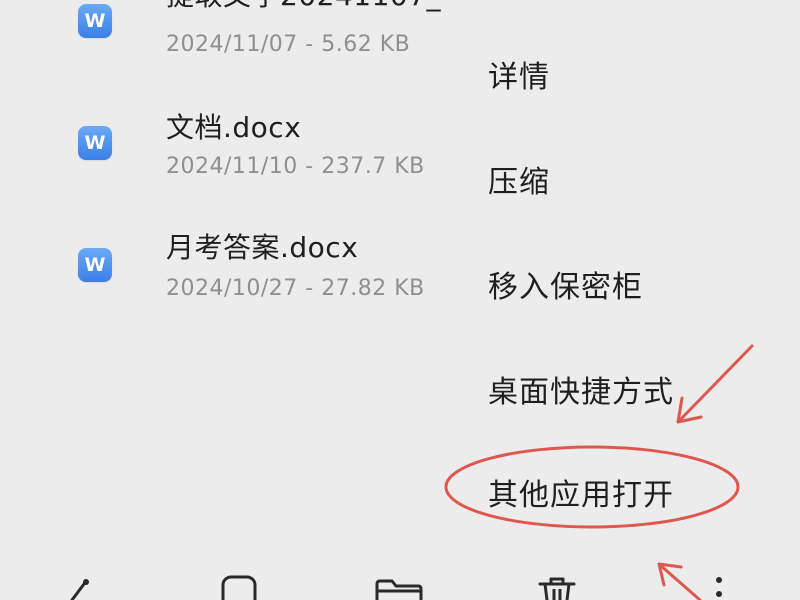 The image size is (800, 600). I want to click on file-meta: 2024/10/27 - 27.82 KB, so click(295, 288).